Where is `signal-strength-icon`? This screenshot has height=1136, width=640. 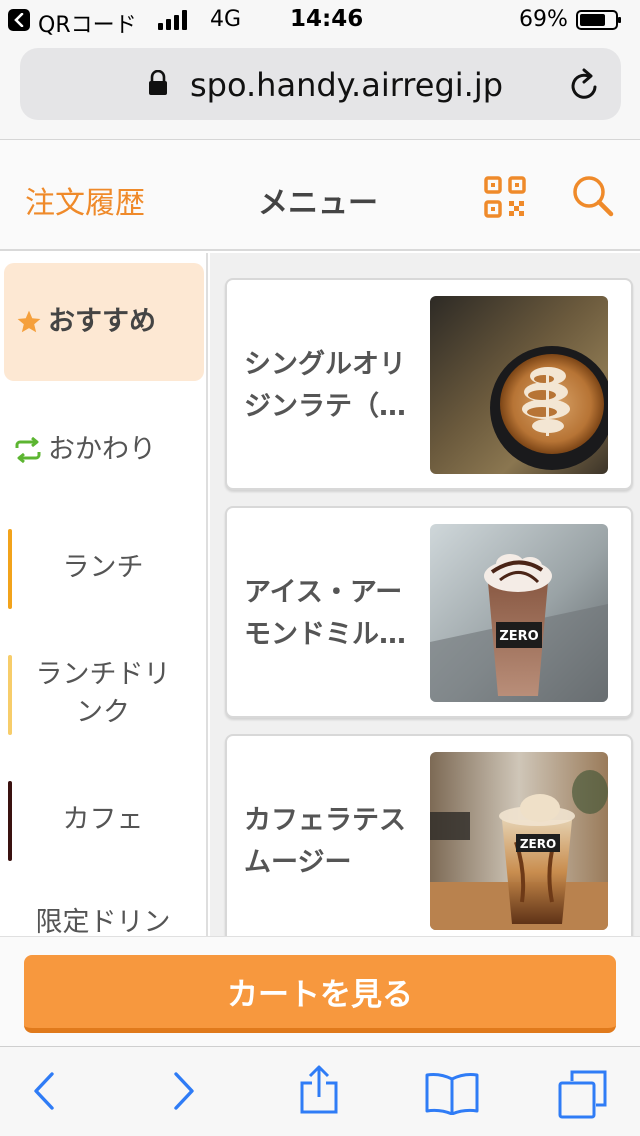
signal-strength-icon is located at coordinates (172, 20).